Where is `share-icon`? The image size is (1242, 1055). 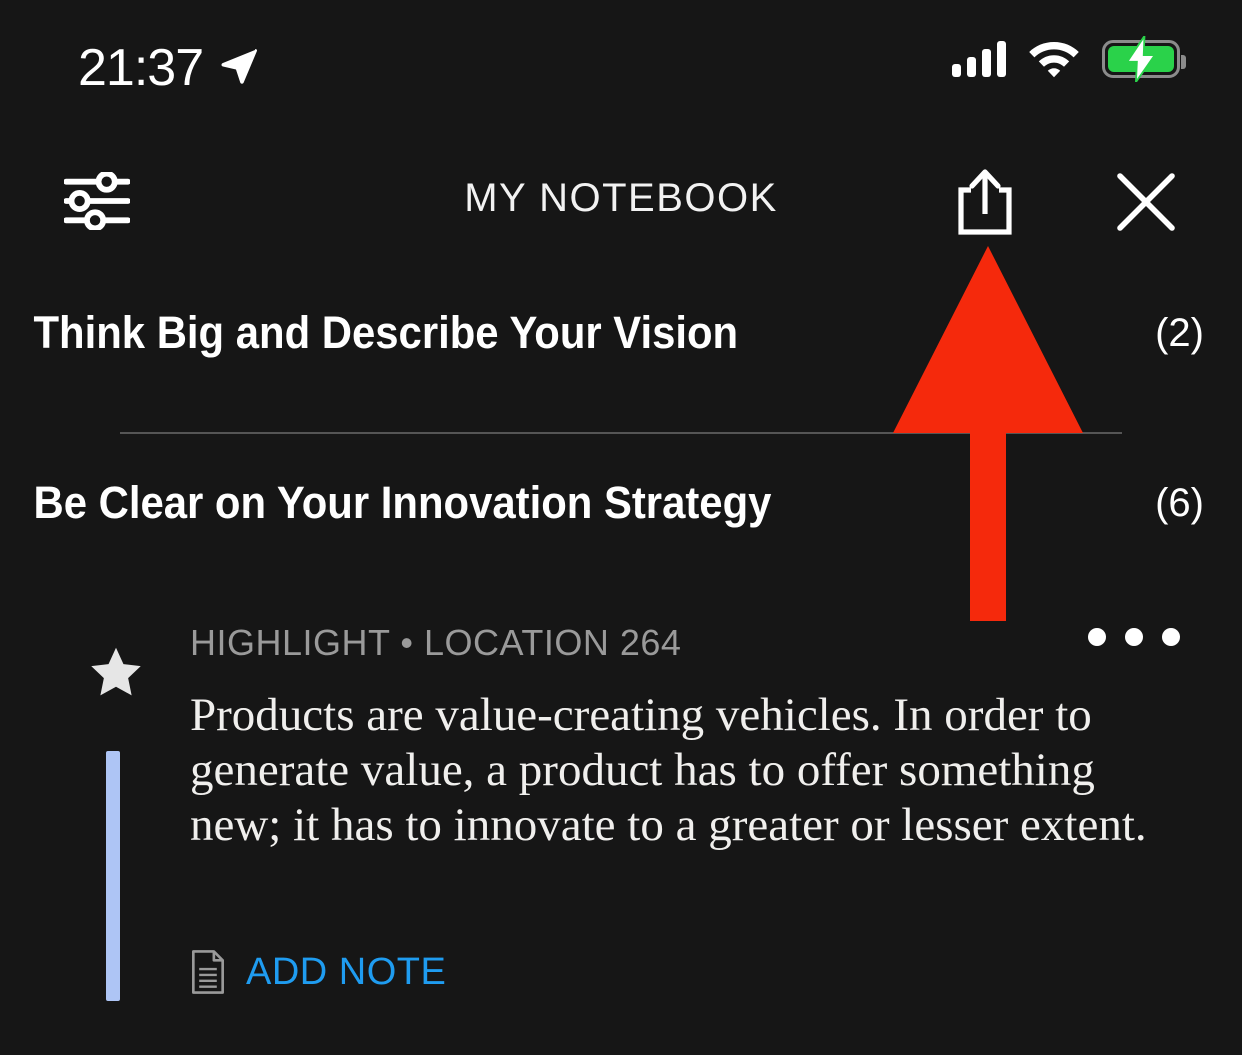
share-icon is located at coordinates (985, 202).